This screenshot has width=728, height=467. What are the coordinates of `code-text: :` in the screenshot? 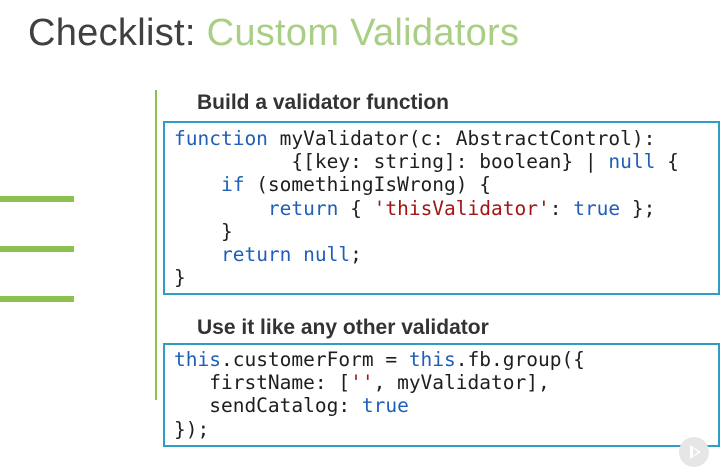 It's located at (561, 208).